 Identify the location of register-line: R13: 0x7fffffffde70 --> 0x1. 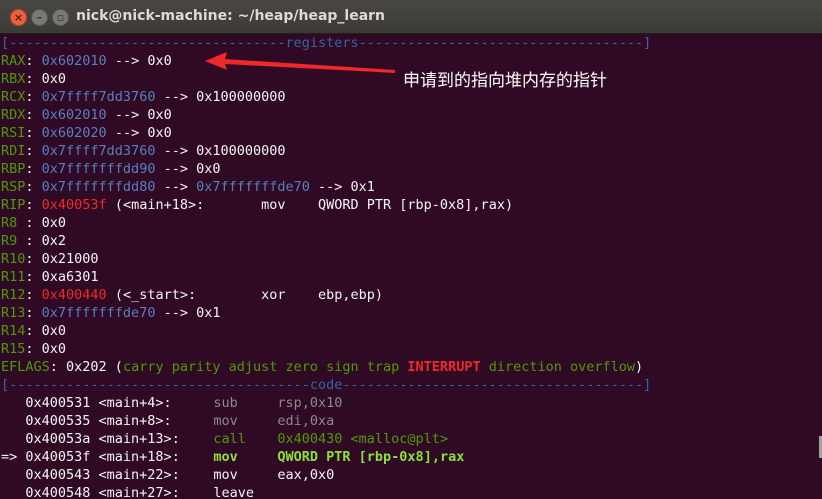
(110, 313).